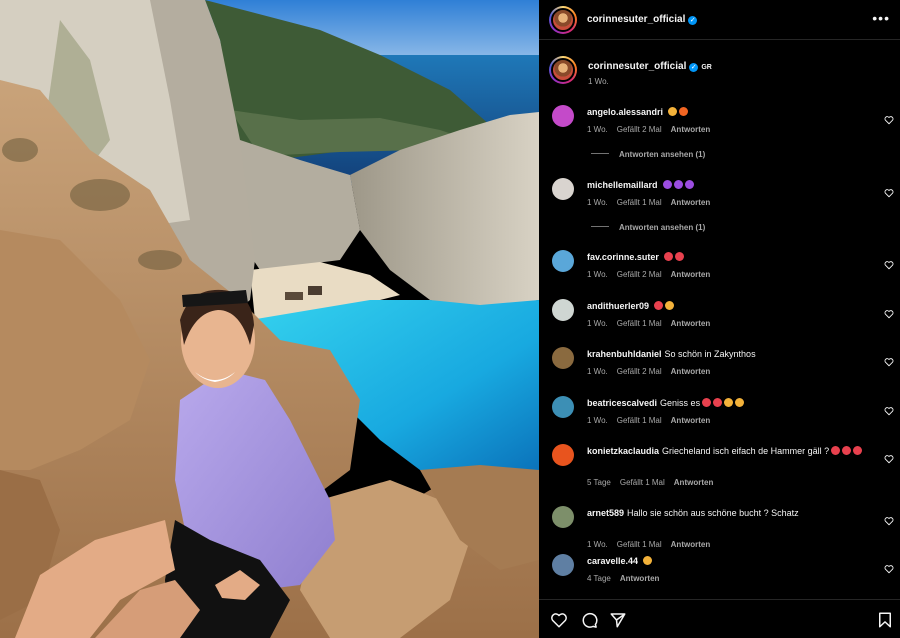 The image size is (900, 638). Describe the element at coordinates (589, 620) in the screenshot. I see `comment-icon` at that location.